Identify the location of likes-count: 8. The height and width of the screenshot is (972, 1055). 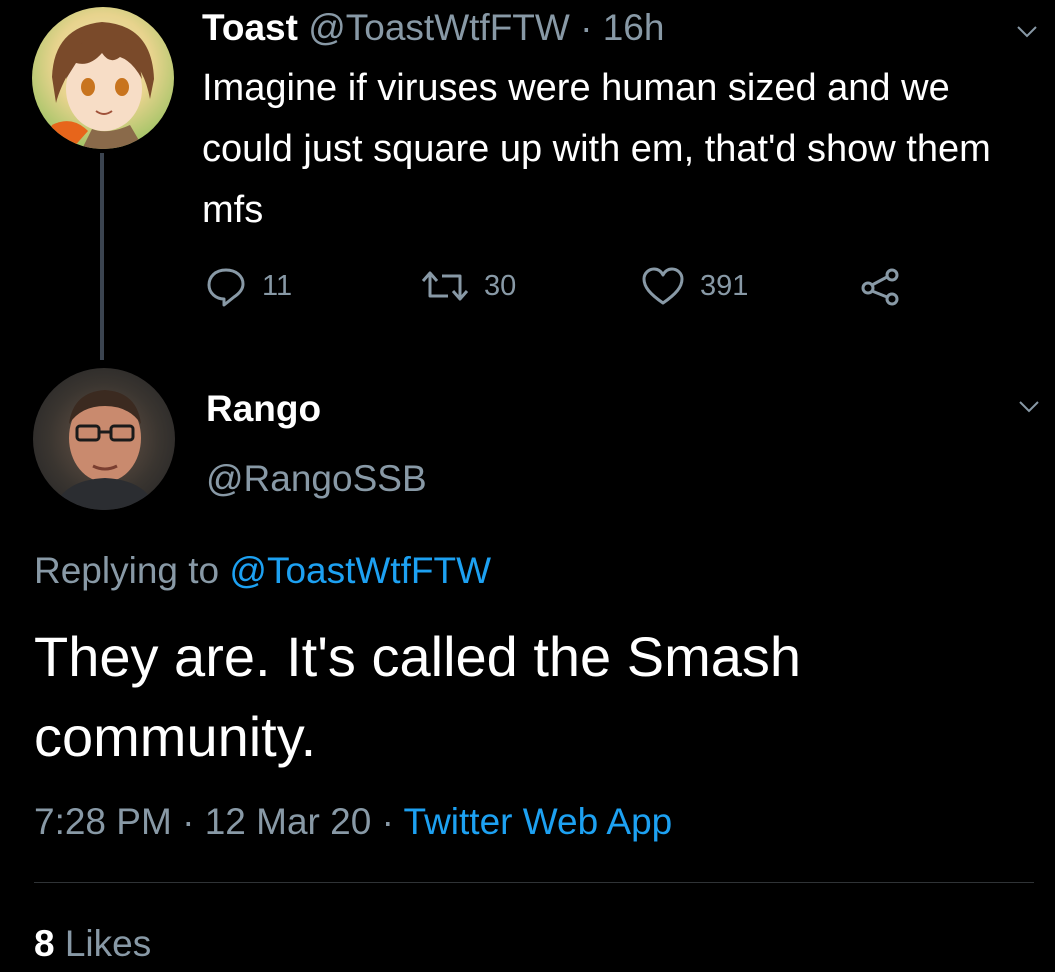
(44, 943).